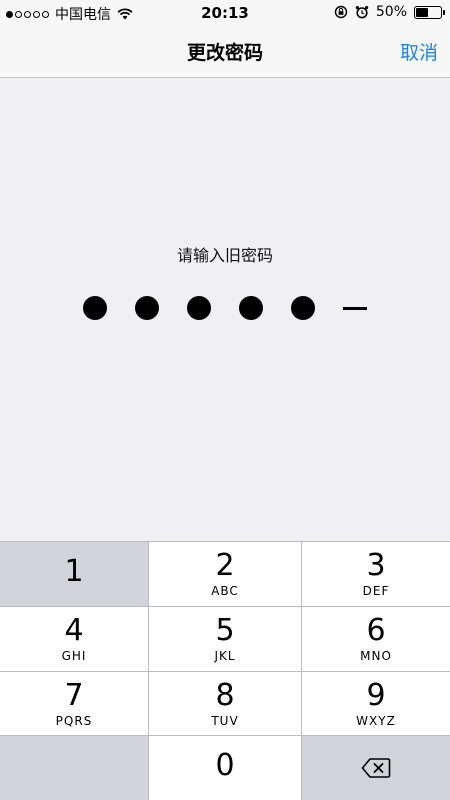 The width and height of the screenshot is (450, 800). I want to click on key-2: 2 ABC, so click(225, 574).